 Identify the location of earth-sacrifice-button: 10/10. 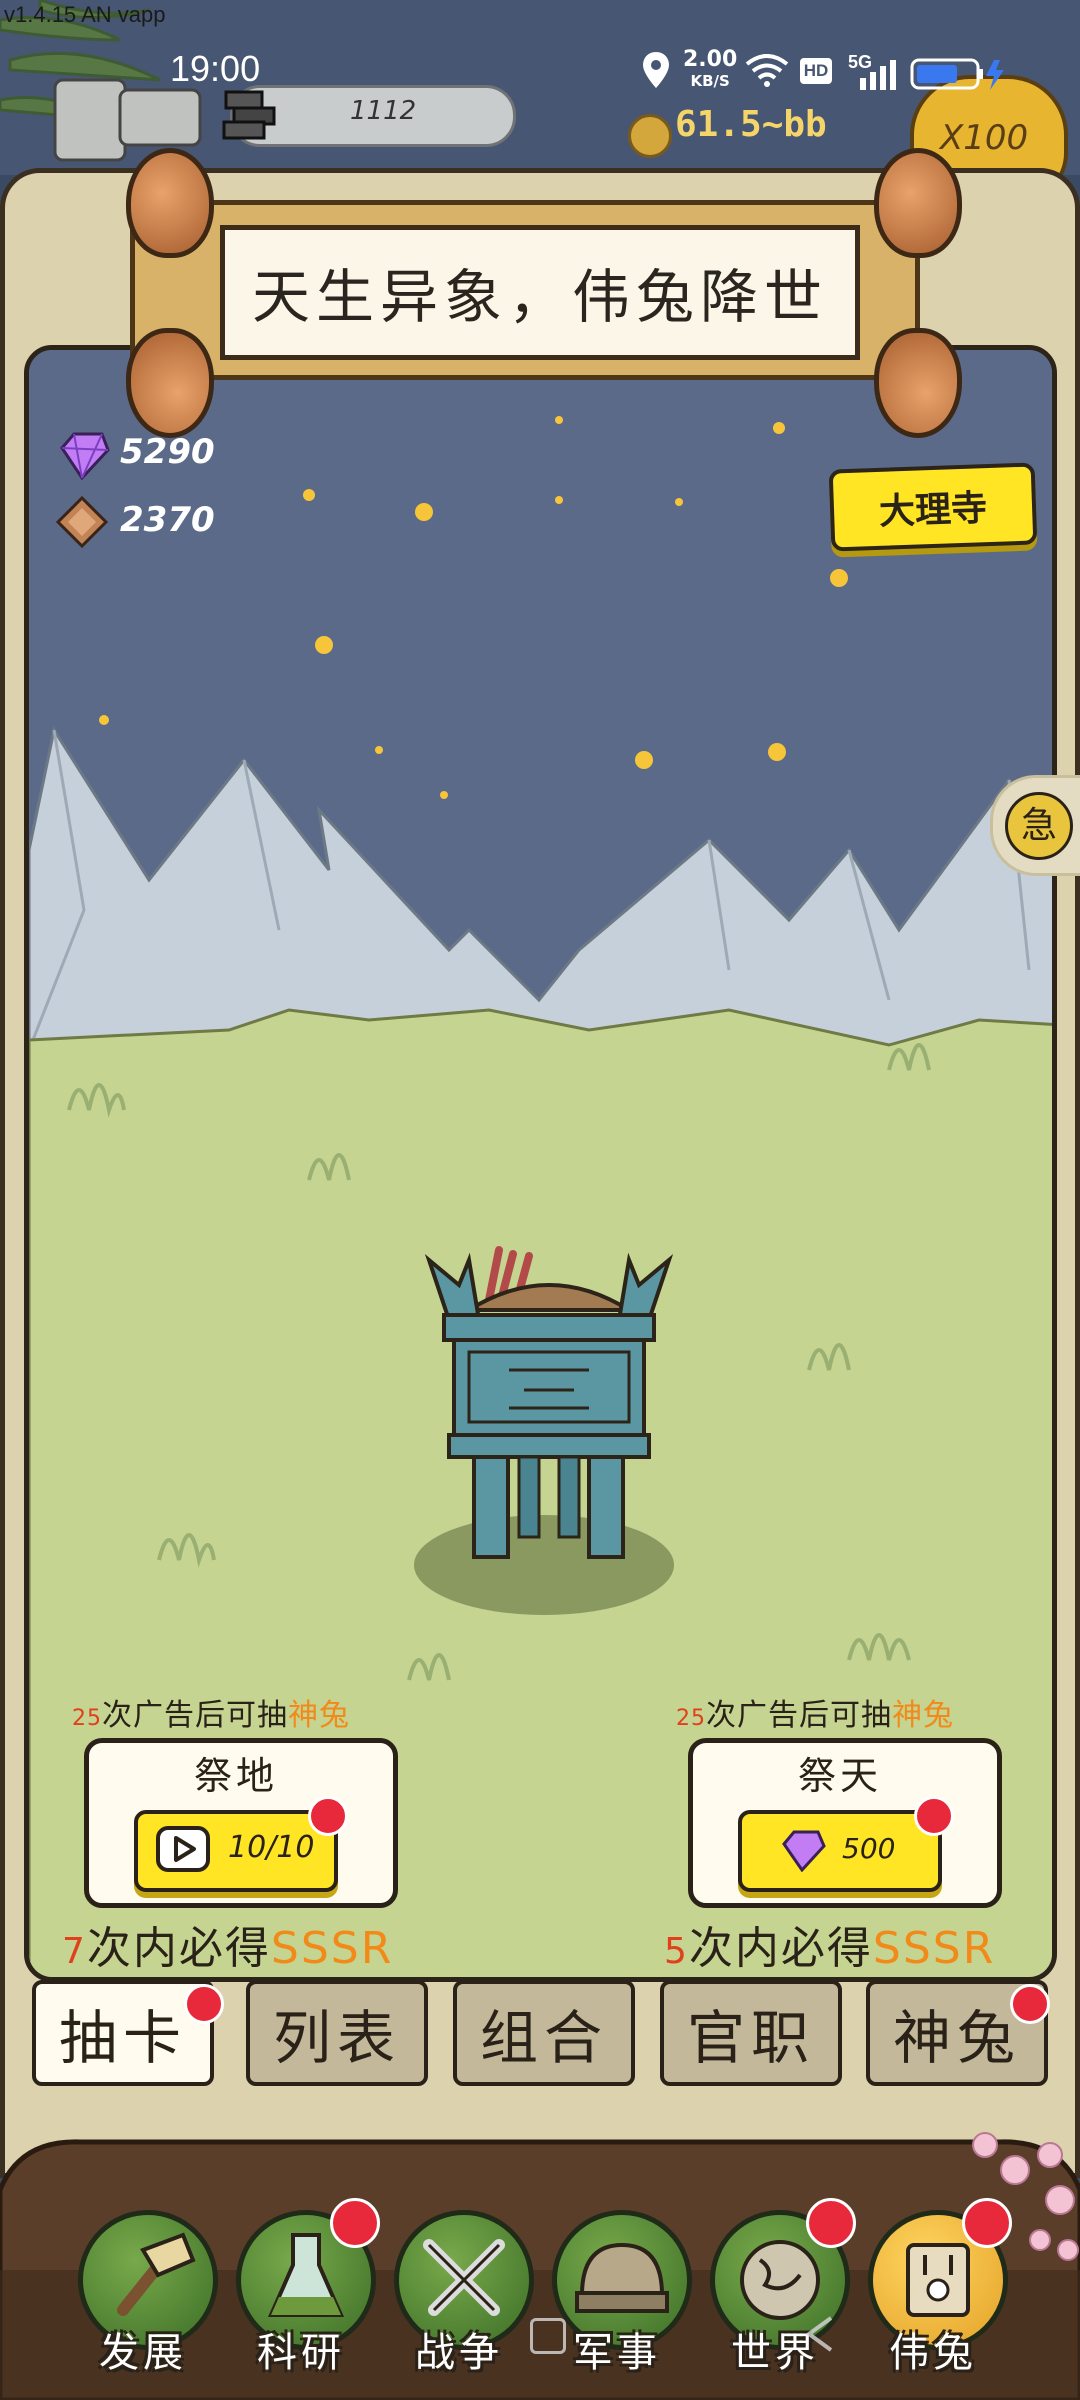
(236, 1851).